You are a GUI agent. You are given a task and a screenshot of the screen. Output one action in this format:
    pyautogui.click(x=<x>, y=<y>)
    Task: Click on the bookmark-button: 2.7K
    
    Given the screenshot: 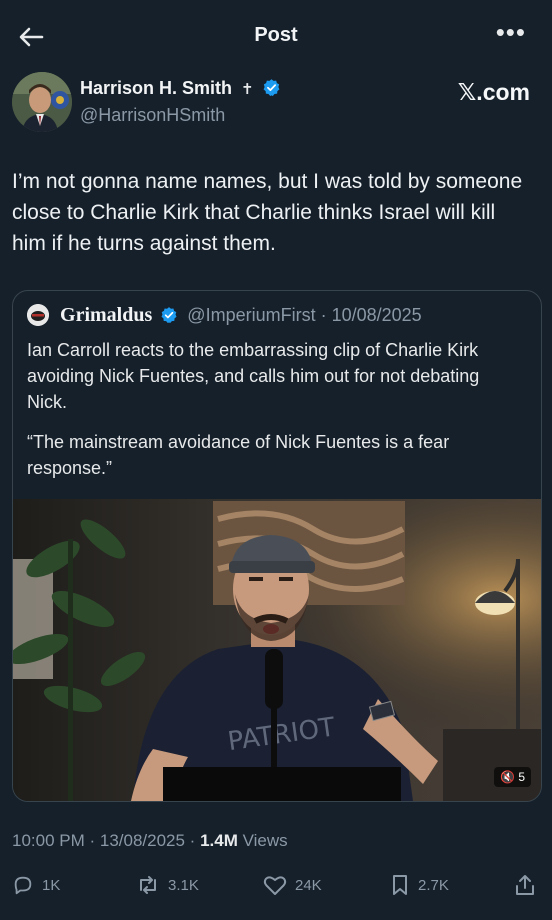 What is the action you would take?
    pyautogui.click(x=419, y=885)
    